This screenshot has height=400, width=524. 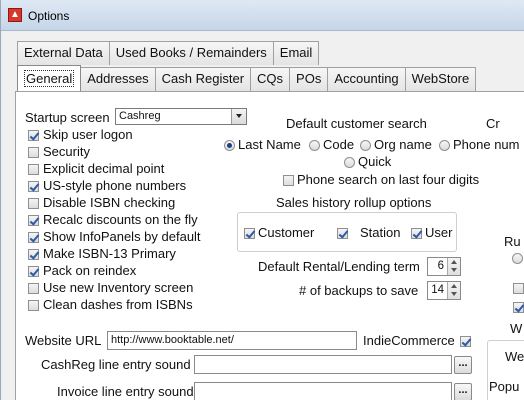 I want to click on backups-value: 14, so click(x=437, y=290).